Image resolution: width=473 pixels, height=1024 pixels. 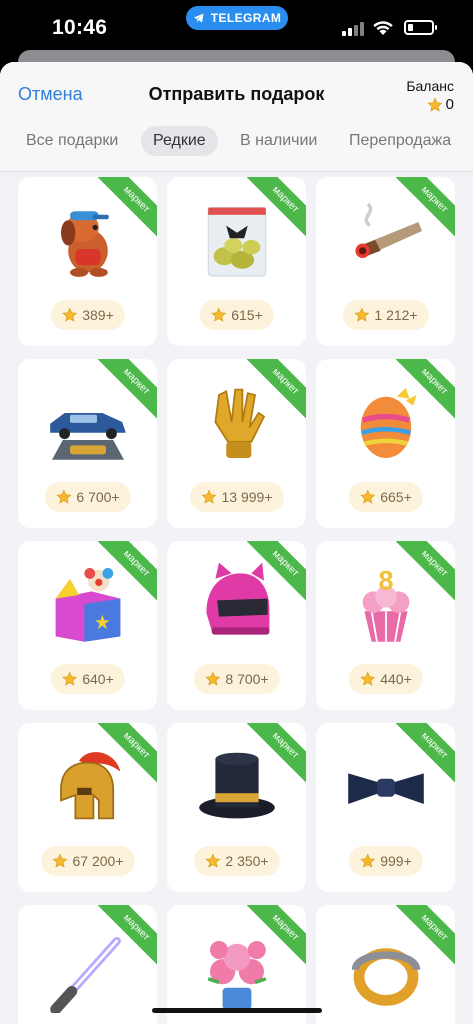 I want to click on price-tag: 6 700+, so click(x=87, y=497).